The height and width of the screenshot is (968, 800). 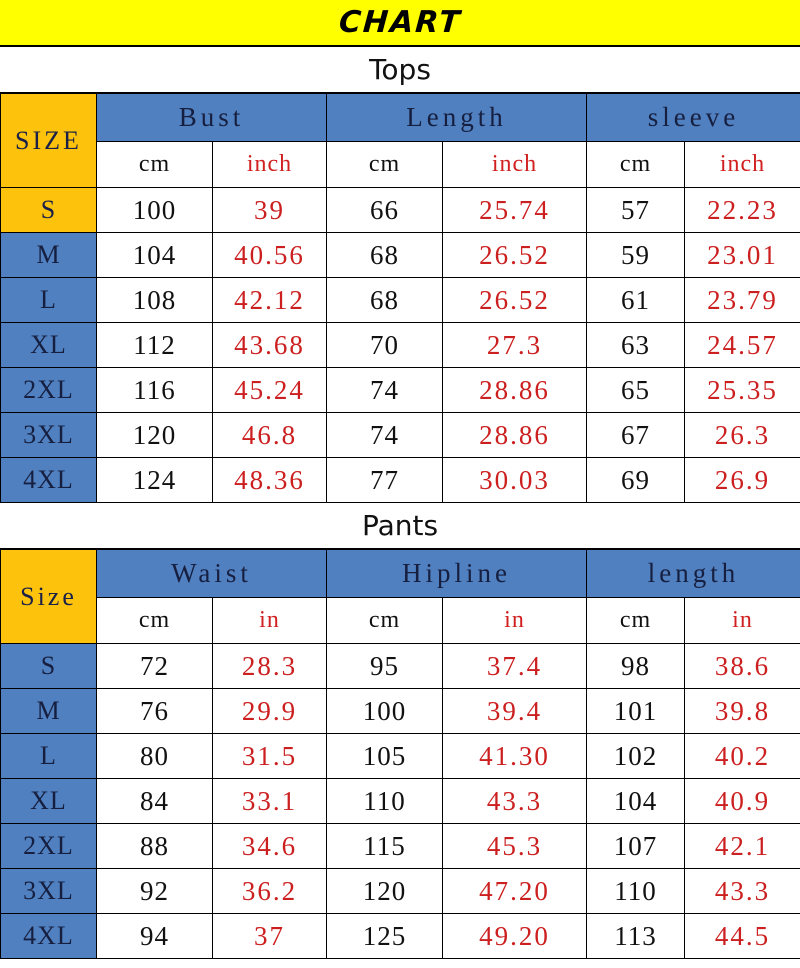 I want to click on value-cell-inch: 34.6, so click(x=269, y=846).